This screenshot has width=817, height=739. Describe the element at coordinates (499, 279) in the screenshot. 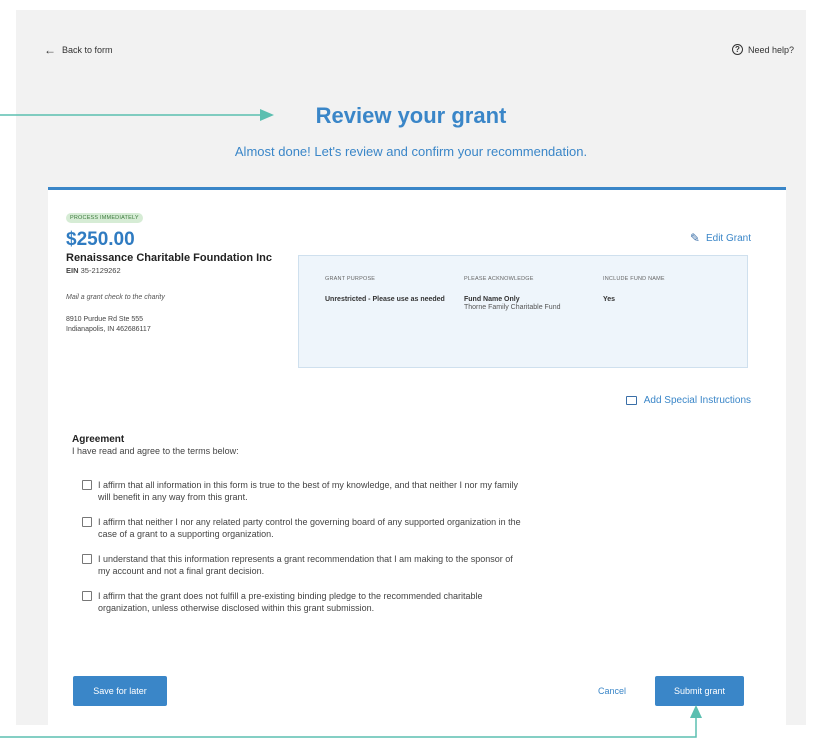

I see `acknowledge-label: PLEASE ACKNOWLEDGE` at that location.